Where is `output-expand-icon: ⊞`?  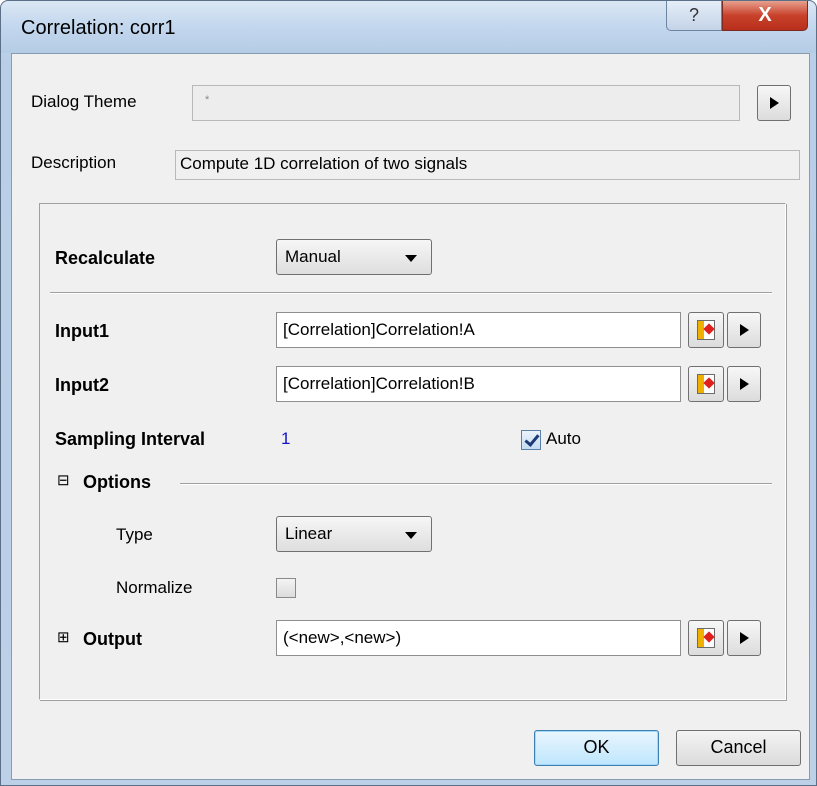 output-expand-icon: ⊞ is located at coordinates (63, 637).